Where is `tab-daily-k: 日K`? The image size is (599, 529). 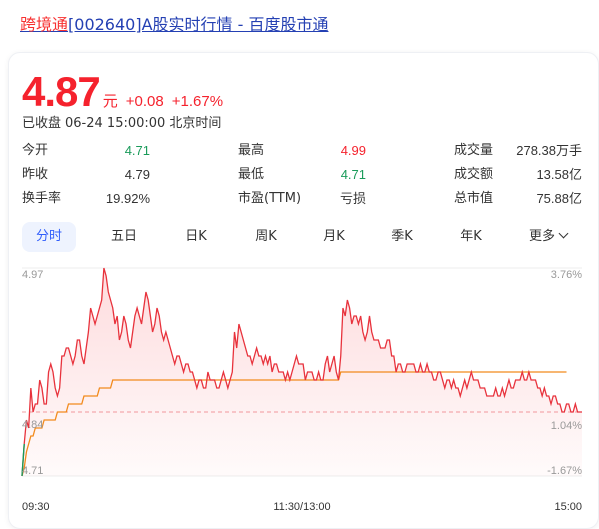
tab-daily-k: 日K is located at coordinates (196, 237).